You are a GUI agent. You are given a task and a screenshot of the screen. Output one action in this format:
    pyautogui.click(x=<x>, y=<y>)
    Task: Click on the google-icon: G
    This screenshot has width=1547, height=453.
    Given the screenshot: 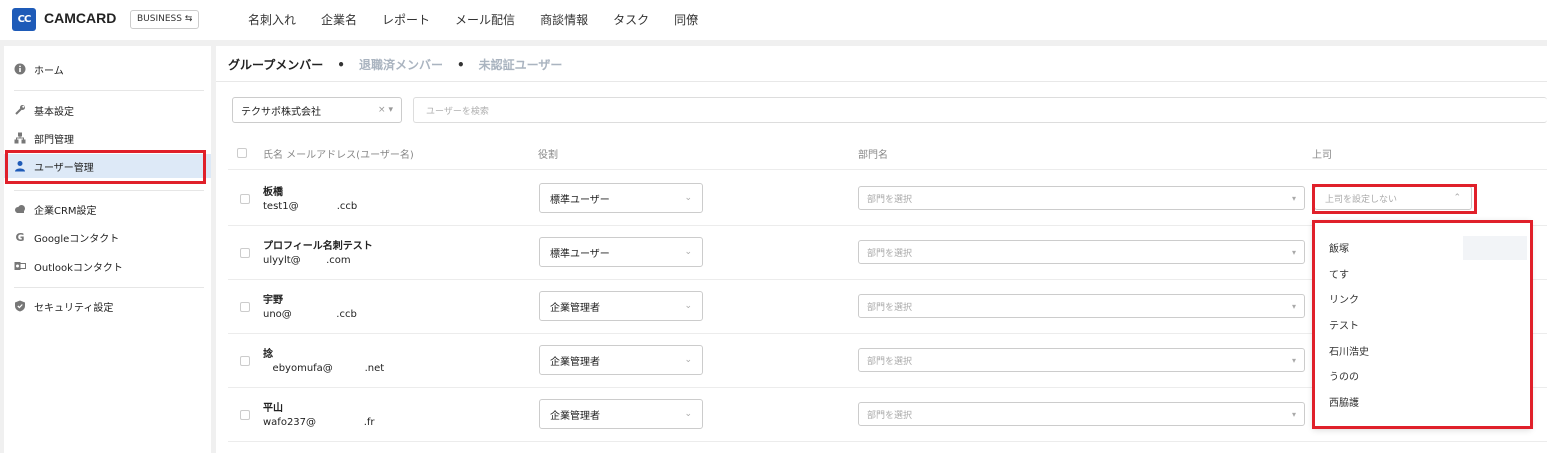 What is the action you would take?
    pyautogui.click(x=20, y=237)
    